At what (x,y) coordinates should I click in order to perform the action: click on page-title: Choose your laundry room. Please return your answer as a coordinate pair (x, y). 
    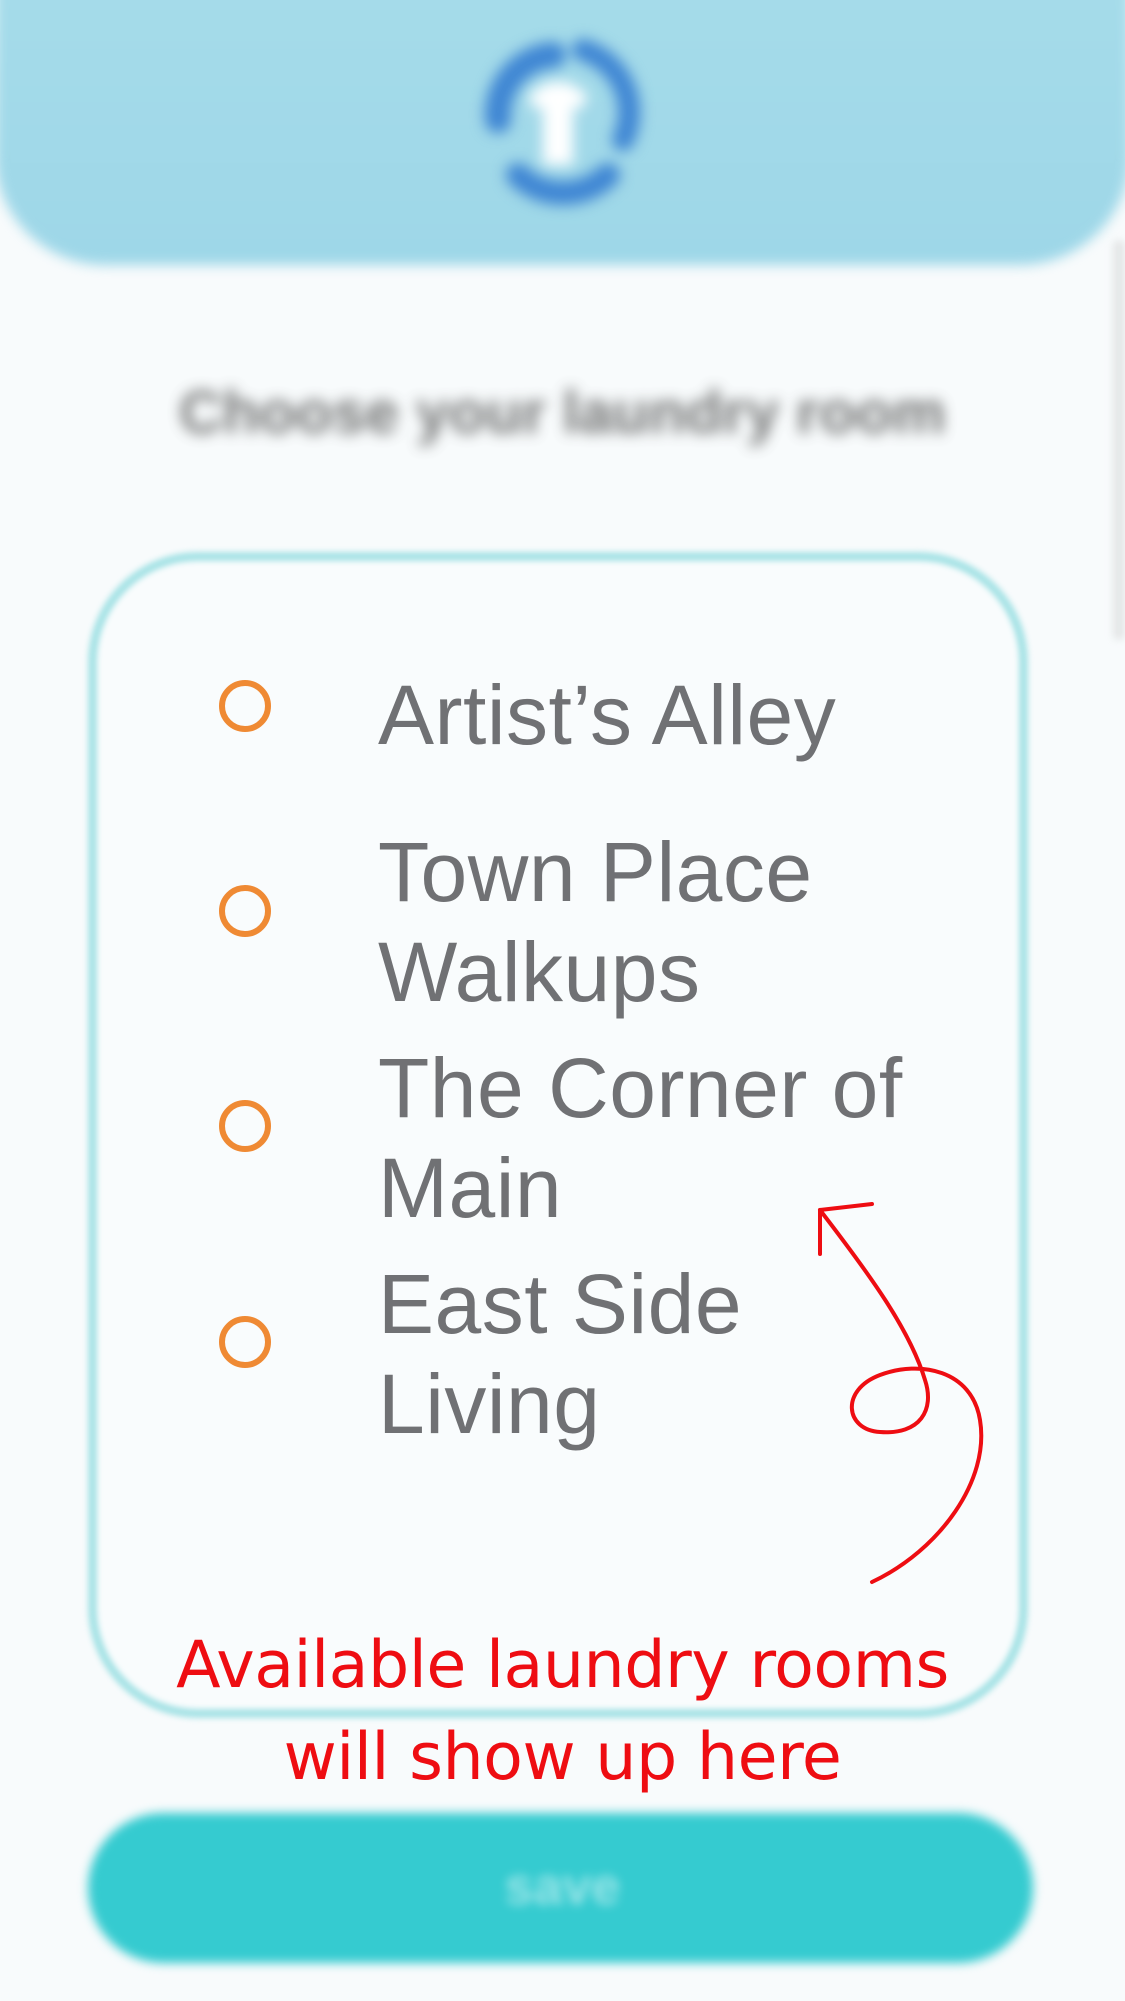
    Looking at the image, I should click on (562, 412).